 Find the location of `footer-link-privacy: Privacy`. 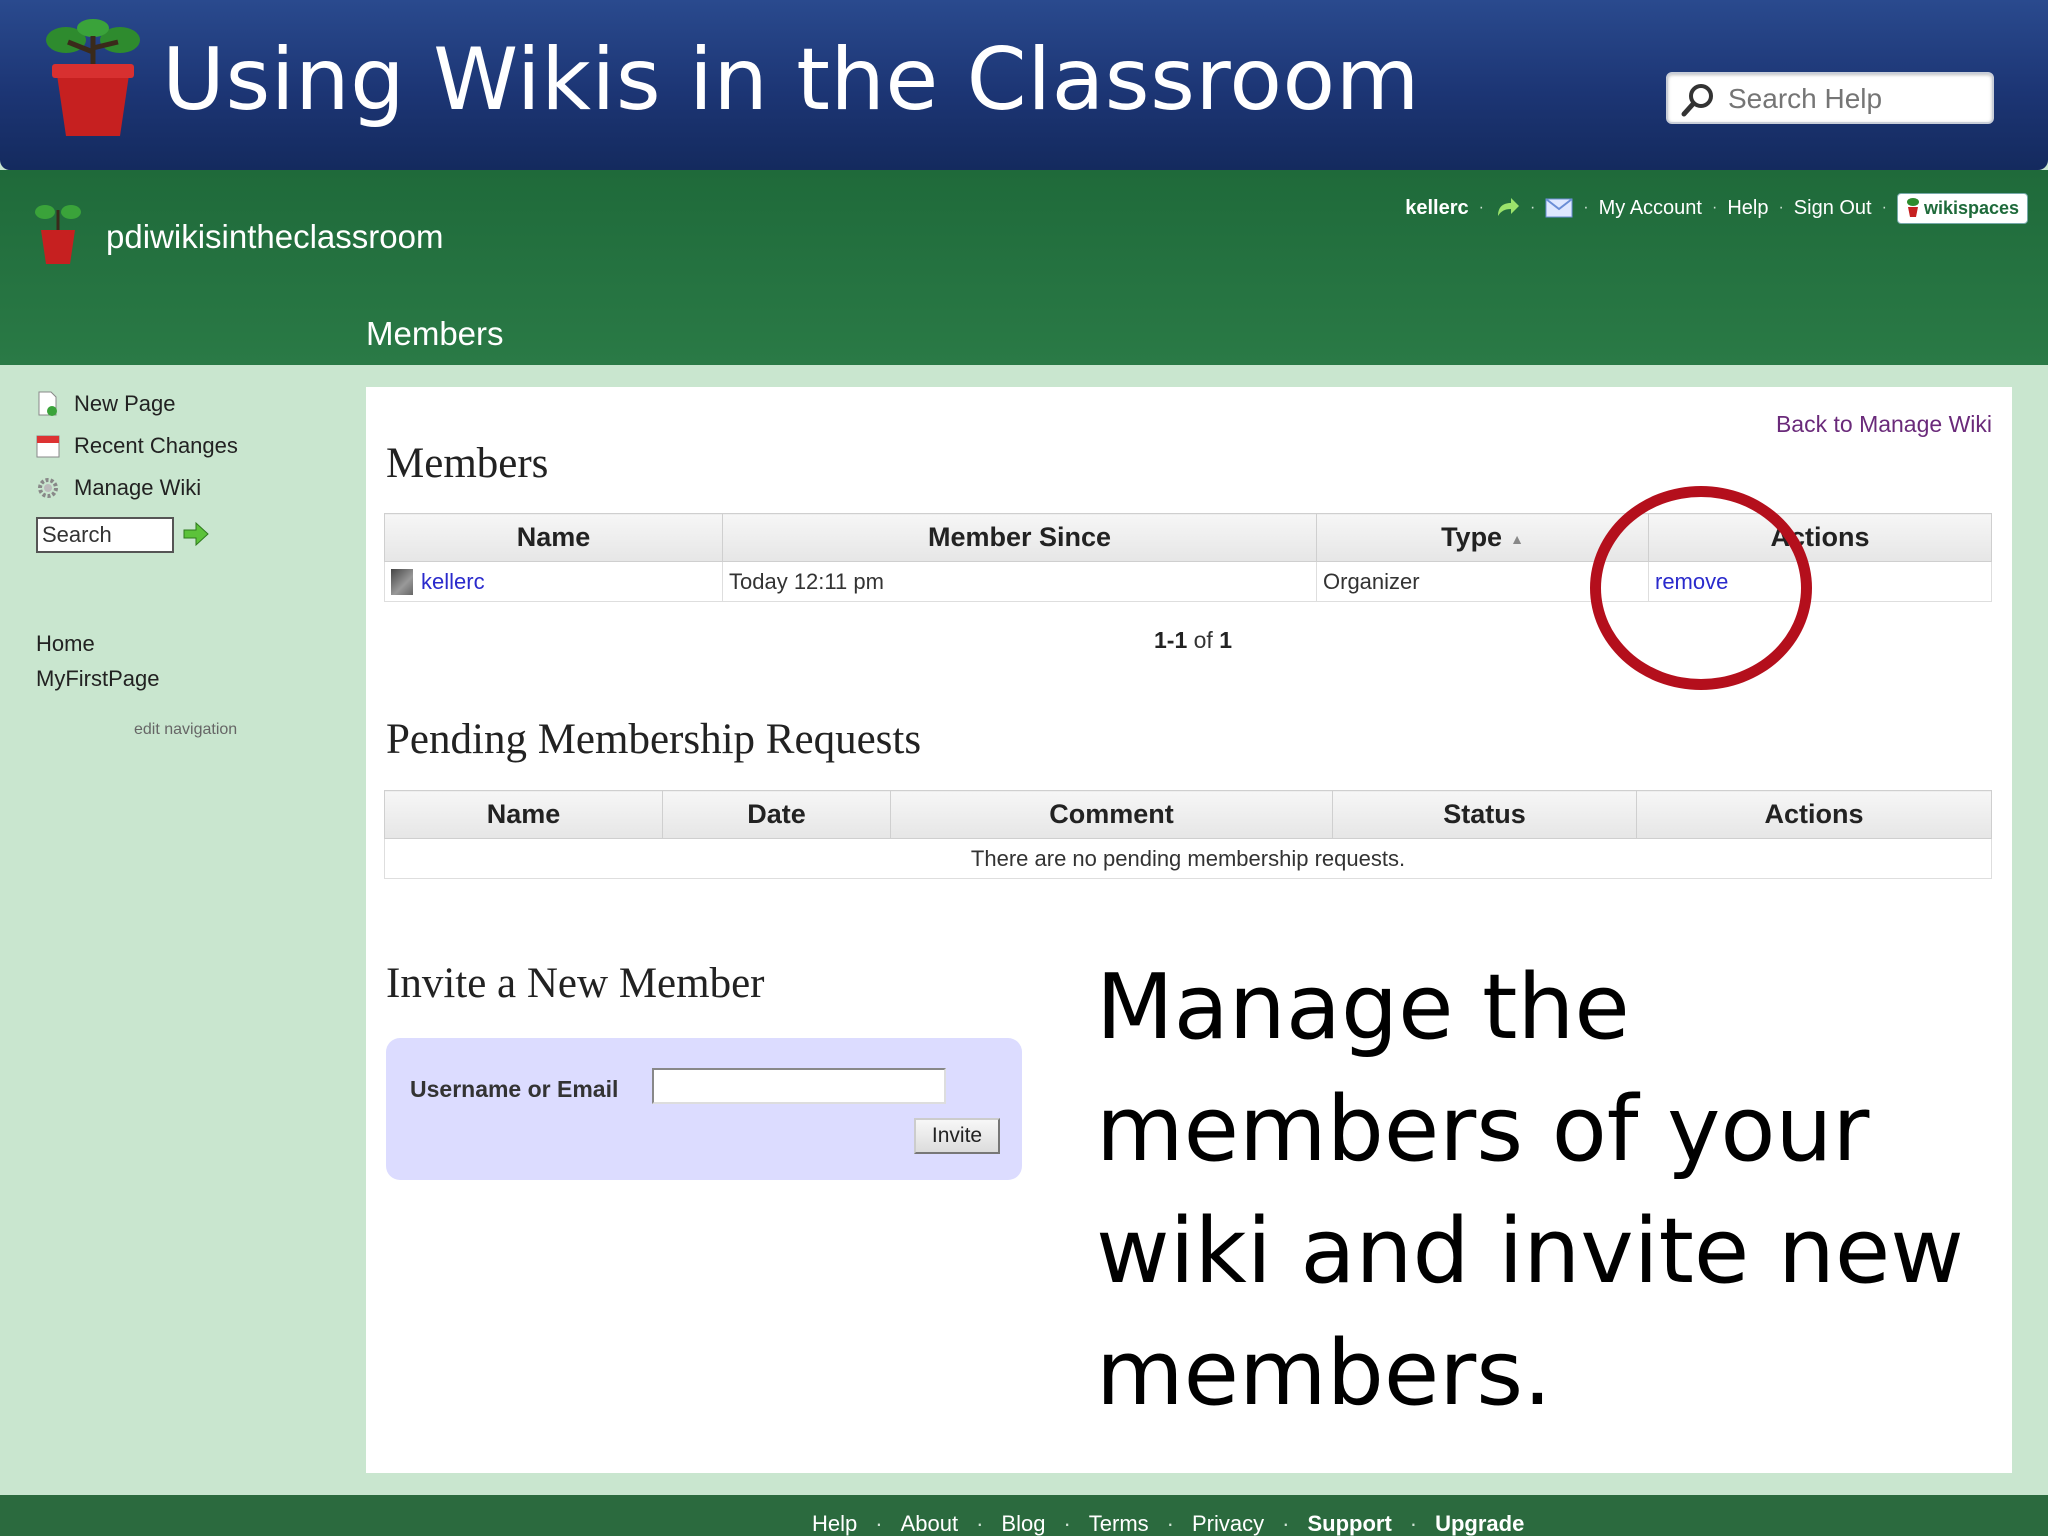

footer-link-privacy: Privacy is located at coordinates (1228, 1523).